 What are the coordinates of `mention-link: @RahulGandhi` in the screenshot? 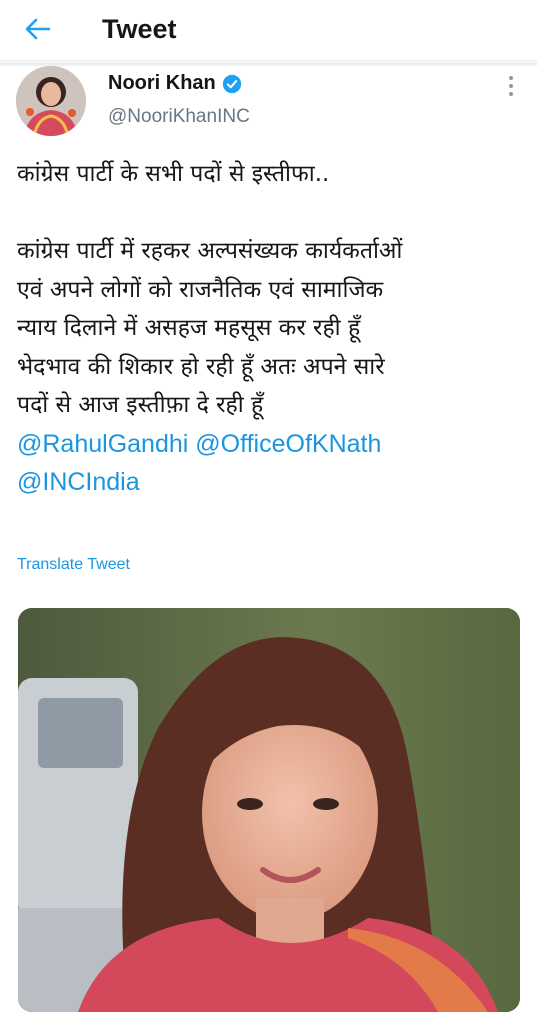 It's located at (102, 444).